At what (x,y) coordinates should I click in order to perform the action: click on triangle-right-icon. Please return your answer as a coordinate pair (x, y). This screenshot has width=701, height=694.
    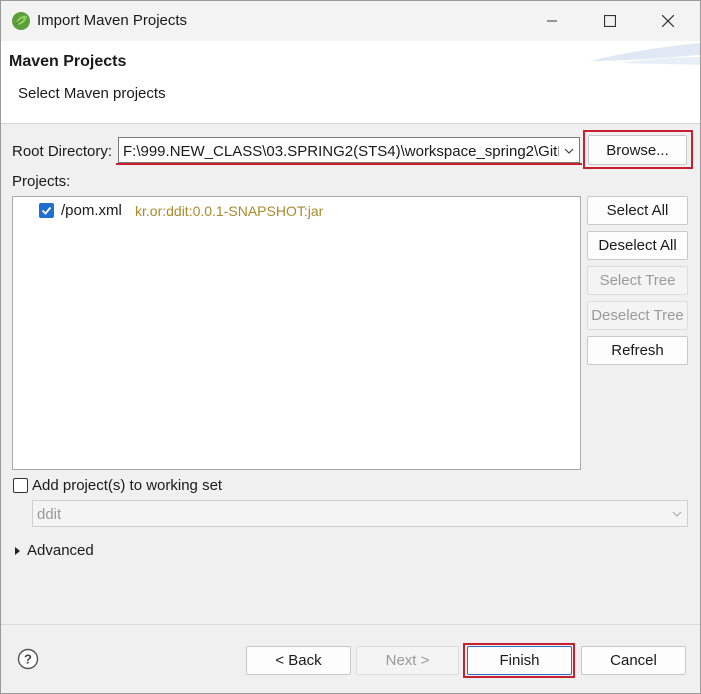
    Looking at the image, I should click on (17, 551).